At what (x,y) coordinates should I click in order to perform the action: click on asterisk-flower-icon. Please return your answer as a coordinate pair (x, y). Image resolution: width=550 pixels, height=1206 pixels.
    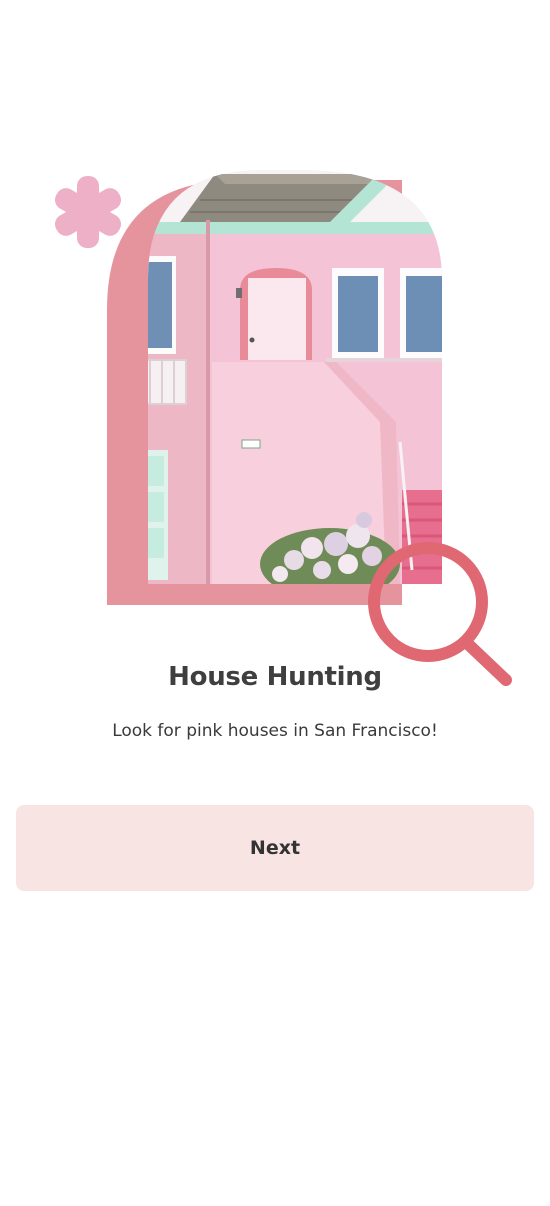
    Looking at the image, I should click on (88, 212).